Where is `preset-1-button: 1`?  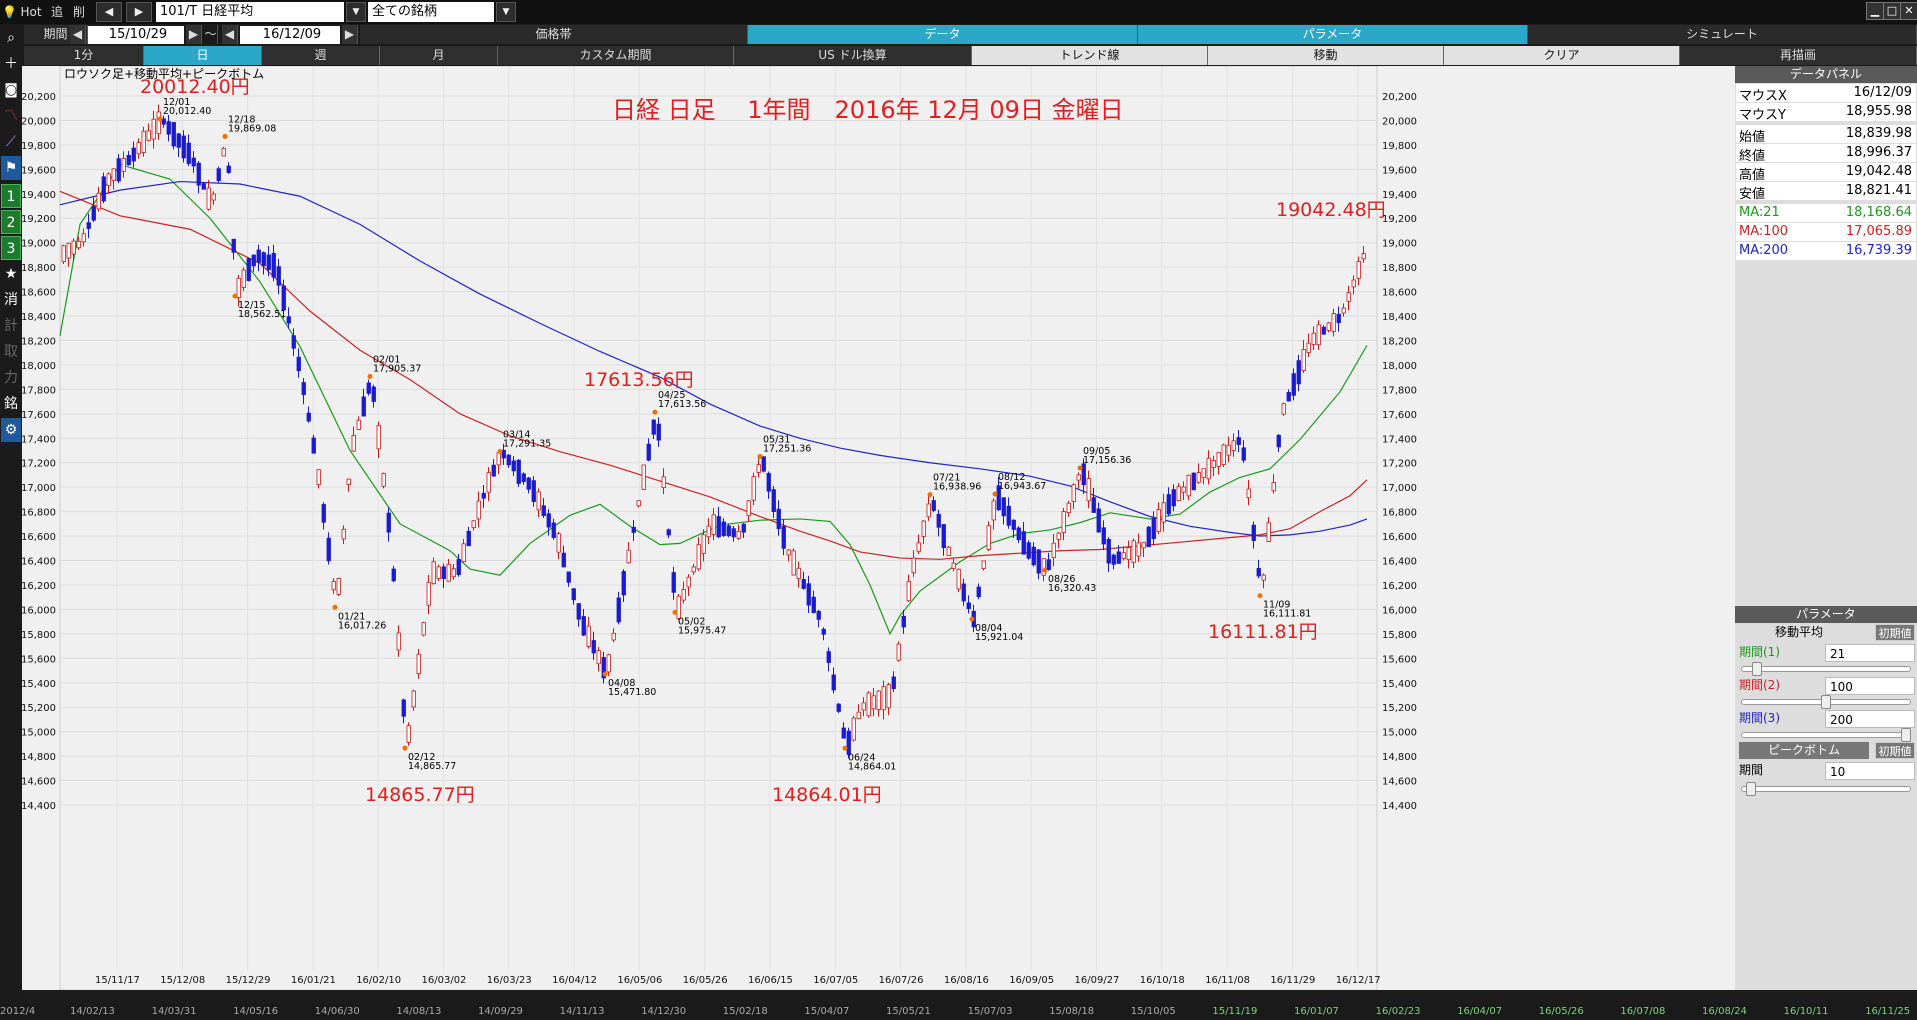 preset-1-button: 1 is located at coordinates (11, 196).